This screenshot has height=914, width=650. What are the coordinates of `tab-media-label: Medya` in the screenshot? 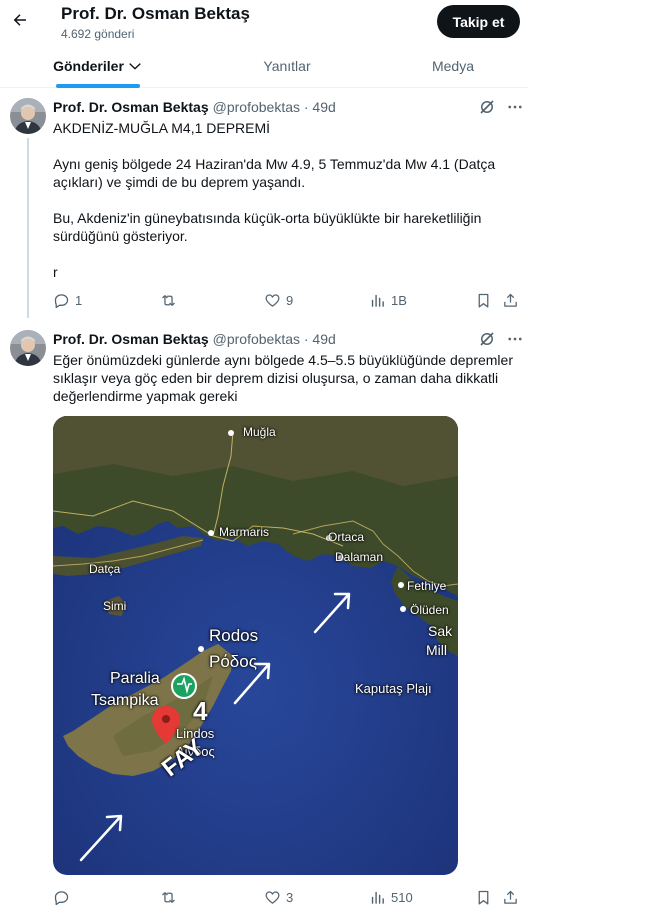 It's located at (453, 66).